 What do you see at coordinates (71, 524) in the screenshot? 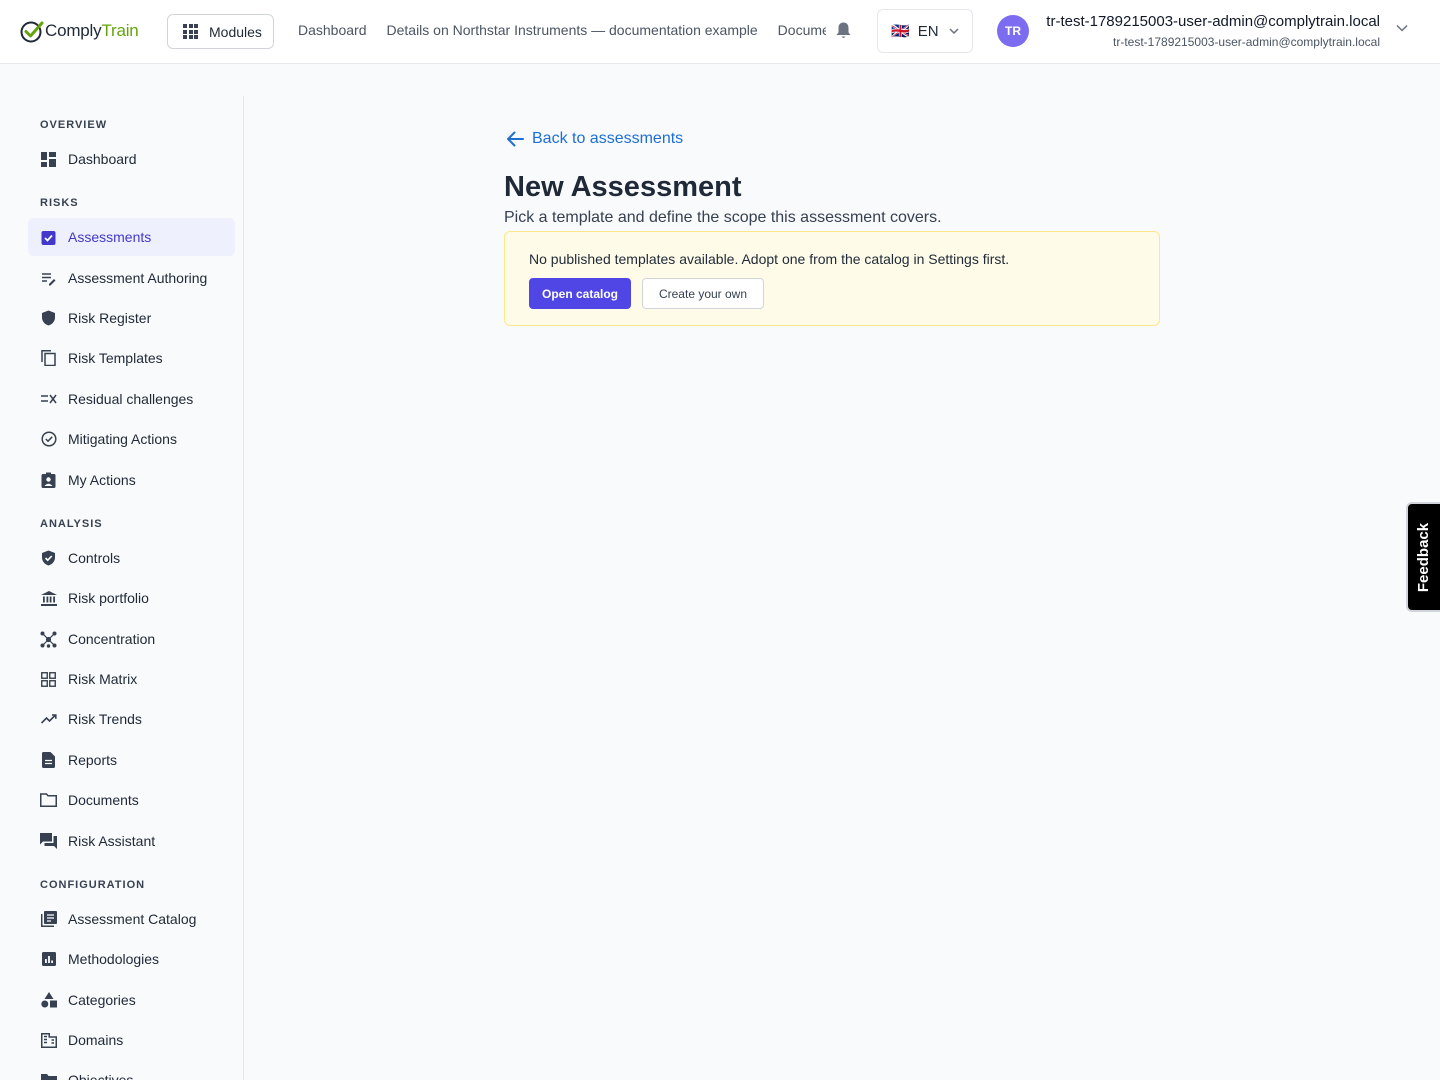
I see `section-label-analysis: ANALYSIS` at bounding box center [71, 524].